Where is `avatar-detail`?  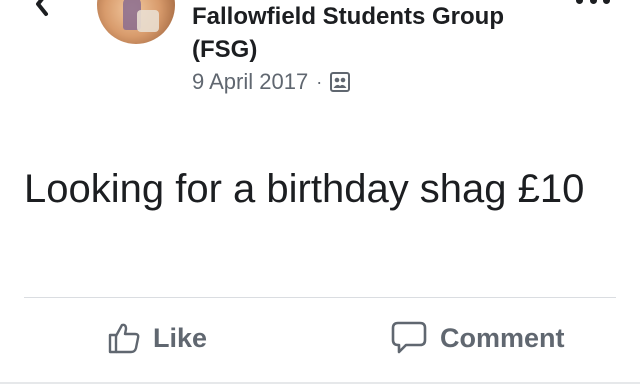 avatar-detail is located at coordinates (148, 21).